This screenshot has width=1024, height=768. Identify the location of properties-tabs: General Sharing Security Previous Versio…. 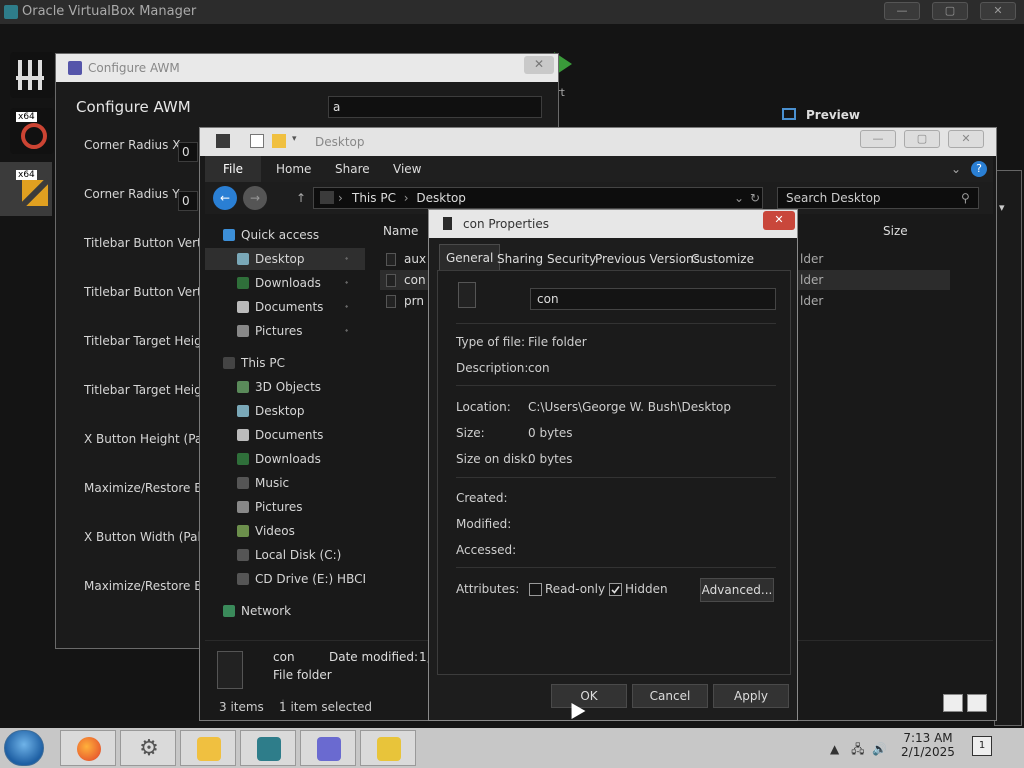
(614, 257).